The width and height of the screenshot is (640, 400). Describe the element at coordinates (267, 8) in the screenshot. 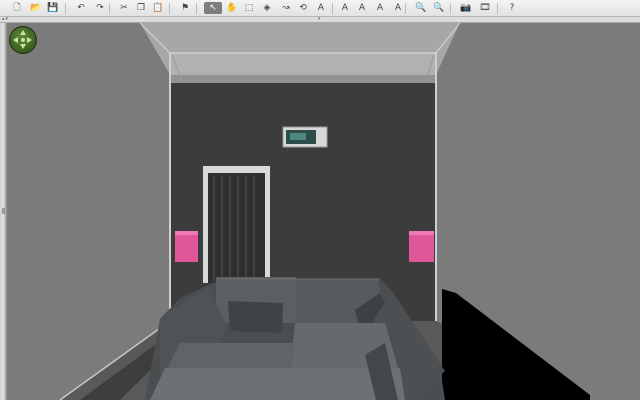

I see `create-rooms-icon: ◈` at that location.